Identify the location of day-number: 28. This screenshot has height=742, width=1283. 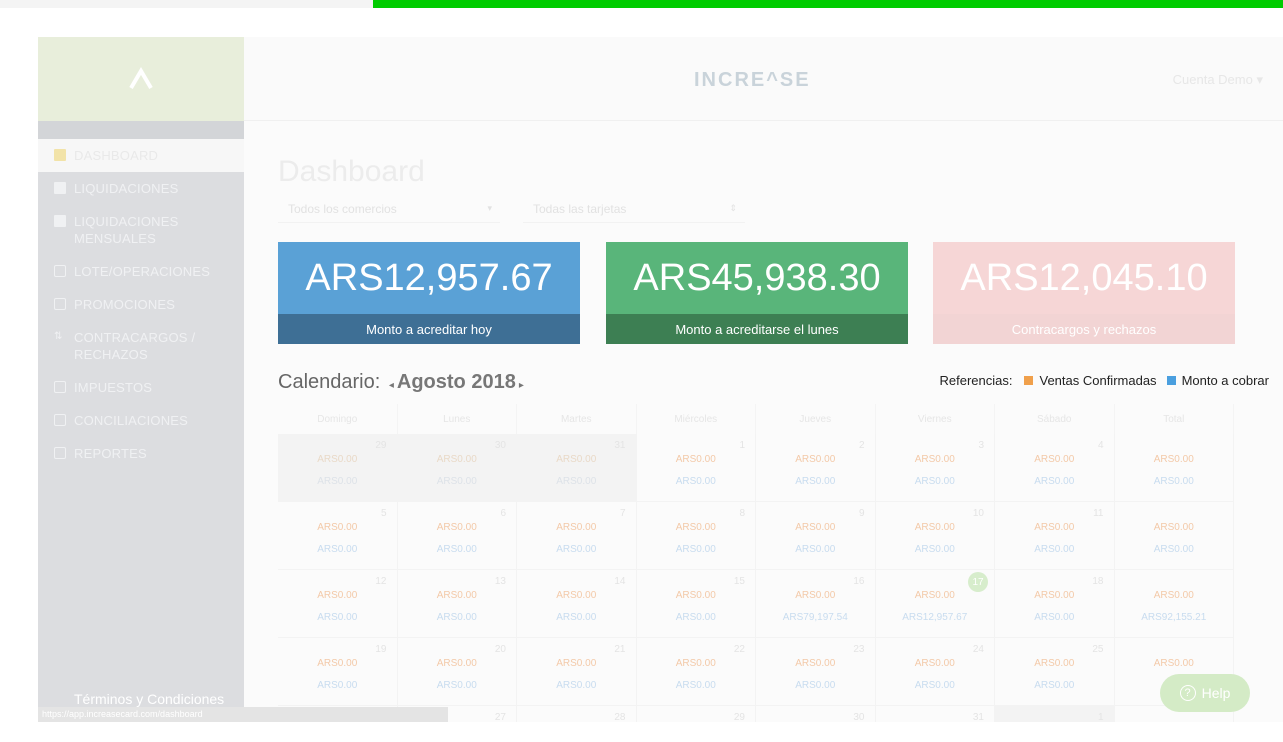
(620, 717).